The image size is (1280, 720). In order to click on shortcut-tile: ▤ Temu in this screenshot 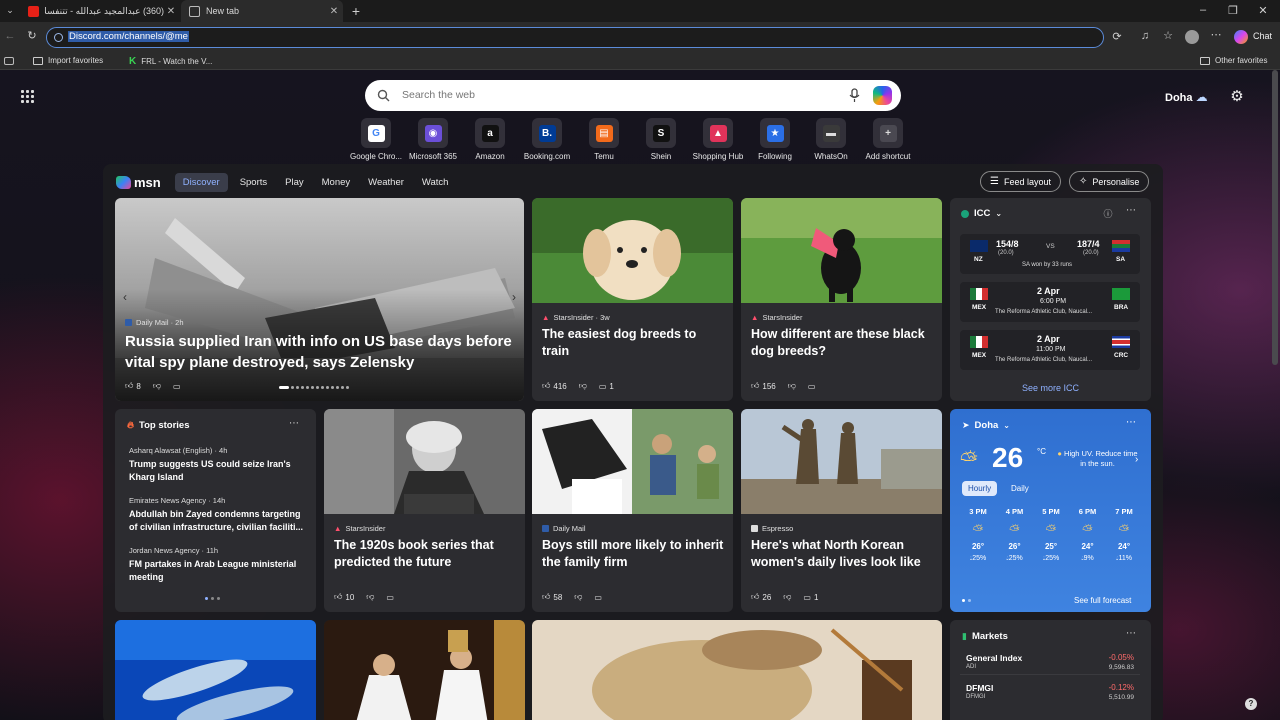, I will do `click(604, 139)`.